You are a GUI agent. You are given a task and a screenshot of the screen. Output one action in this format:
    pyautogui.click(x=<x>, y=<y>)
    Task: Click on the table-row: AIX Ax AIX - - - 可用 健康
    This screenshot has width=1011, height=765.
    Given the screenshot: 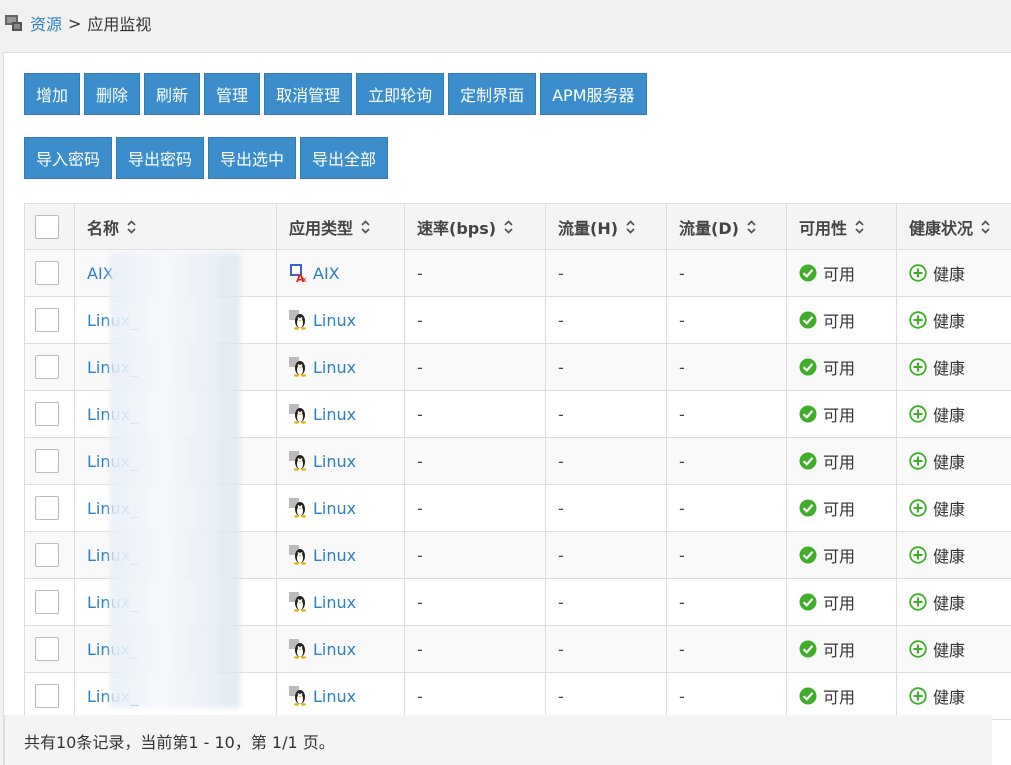 What is the action you would take?
    pyautogui.click(x=518, y=273)
    